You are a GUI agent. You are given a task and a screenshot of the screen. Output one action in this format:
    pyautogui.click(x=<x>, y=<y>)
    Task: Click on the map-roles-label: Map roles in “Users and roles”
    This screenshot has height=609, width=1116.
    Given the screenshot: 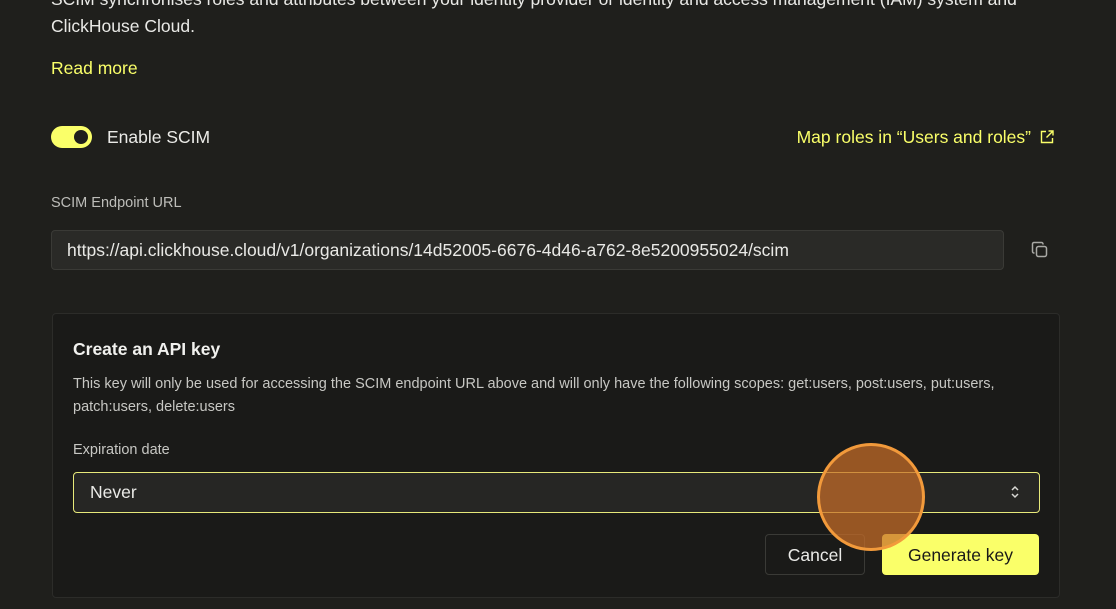 What is the action you would take?
    pyautogui.click(x=913, y=137)
    